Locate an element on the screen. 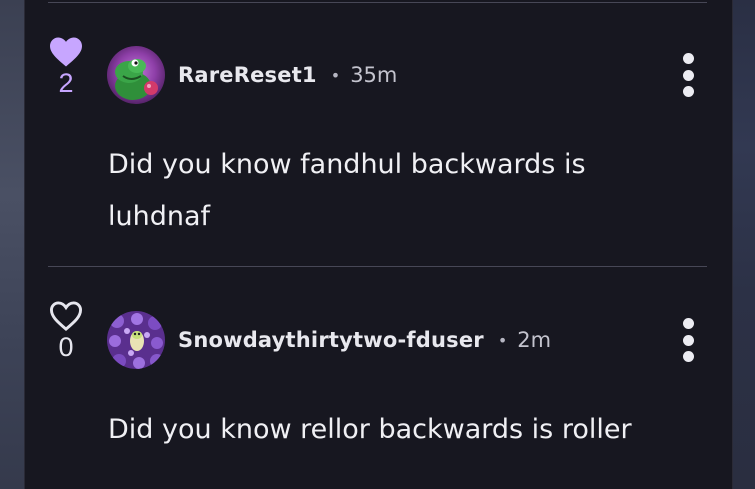 This screenshot has width=755, height=489. comment-meta: RareReset1 • 35m is located at coordinates (287, 75).